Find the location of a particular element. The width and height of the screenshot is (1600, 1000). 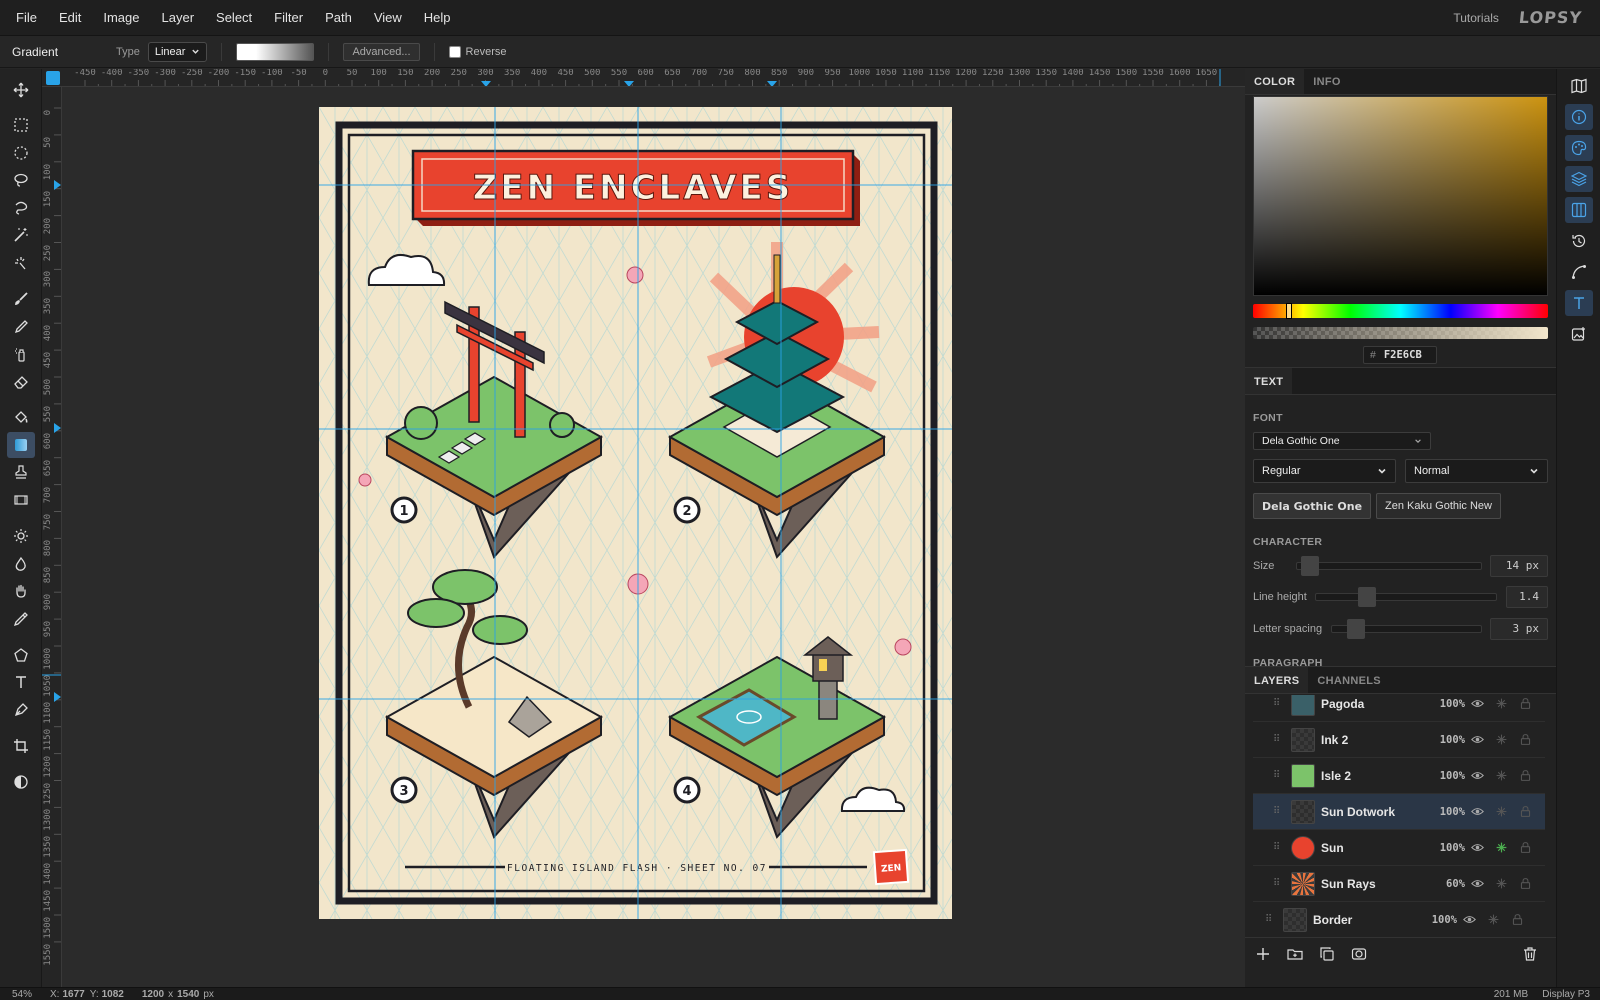

layer-row: ⠿ Sun 100% is located at coordinates (1399, 848).